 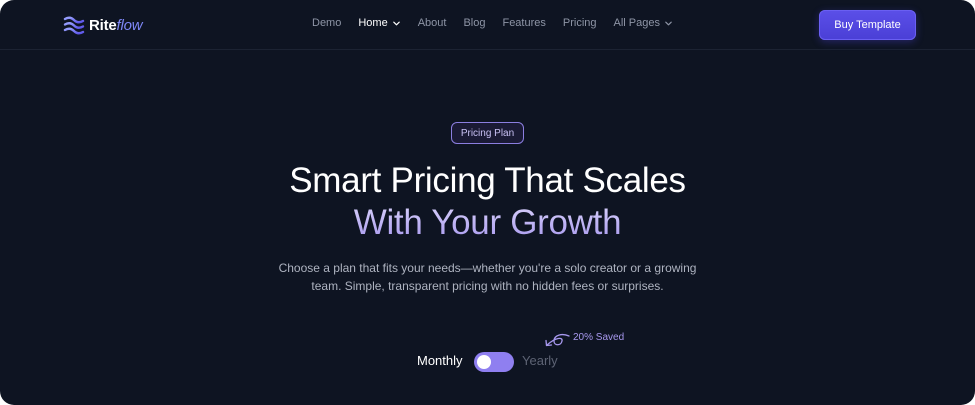 I want to click on hero-title-line2: With Your Growth, so click(x=487, y=223).